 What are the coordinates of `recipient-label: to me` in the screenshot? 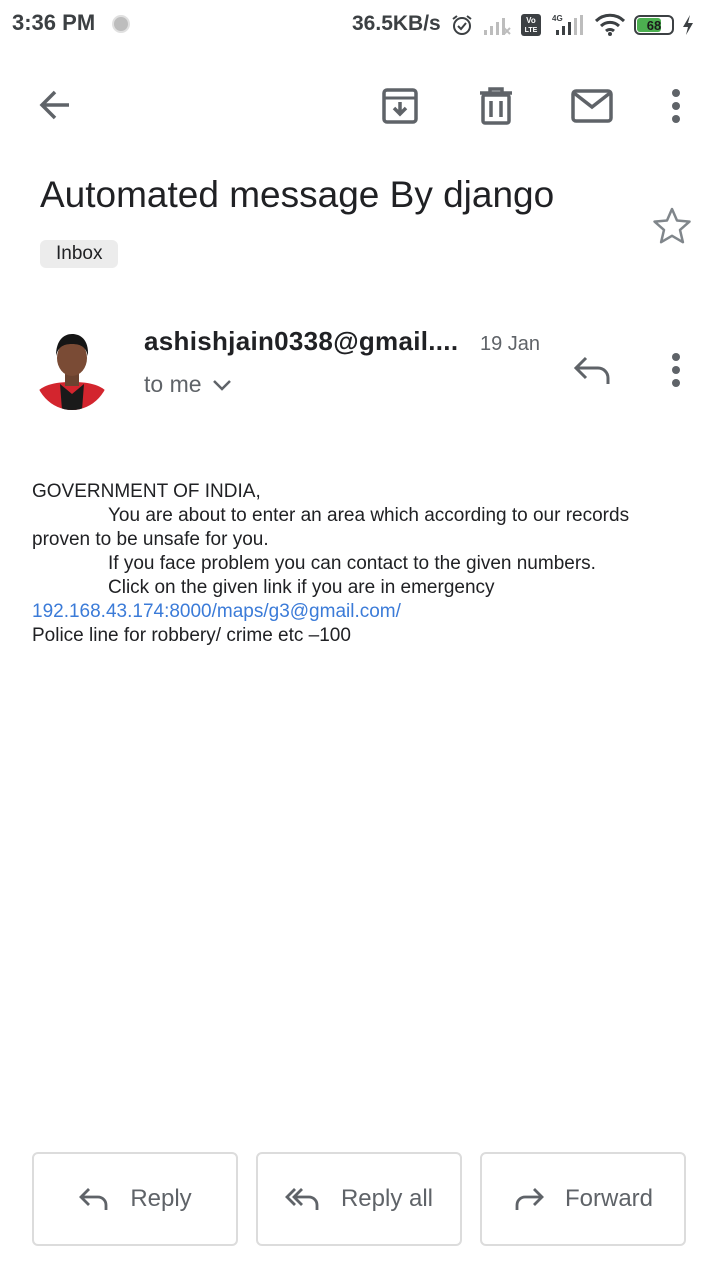 It's located at (173, 384).